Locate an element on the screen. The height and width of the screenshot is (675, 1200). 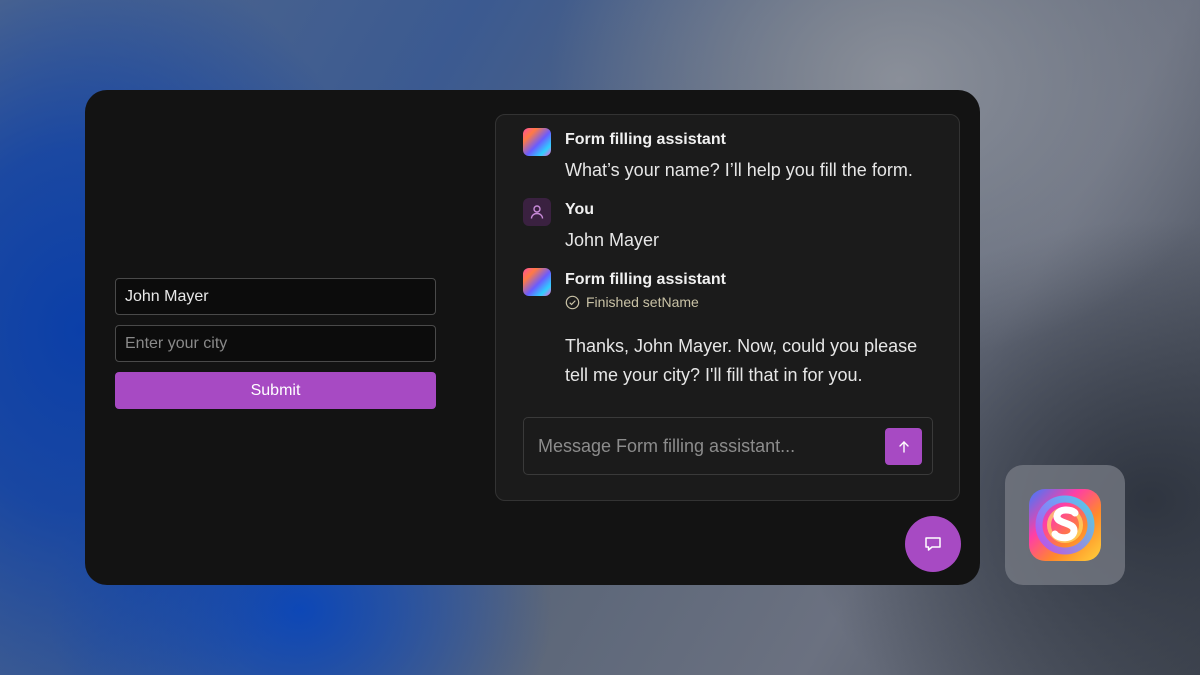
arrow-up-icon is located at coordinates (903, 446).